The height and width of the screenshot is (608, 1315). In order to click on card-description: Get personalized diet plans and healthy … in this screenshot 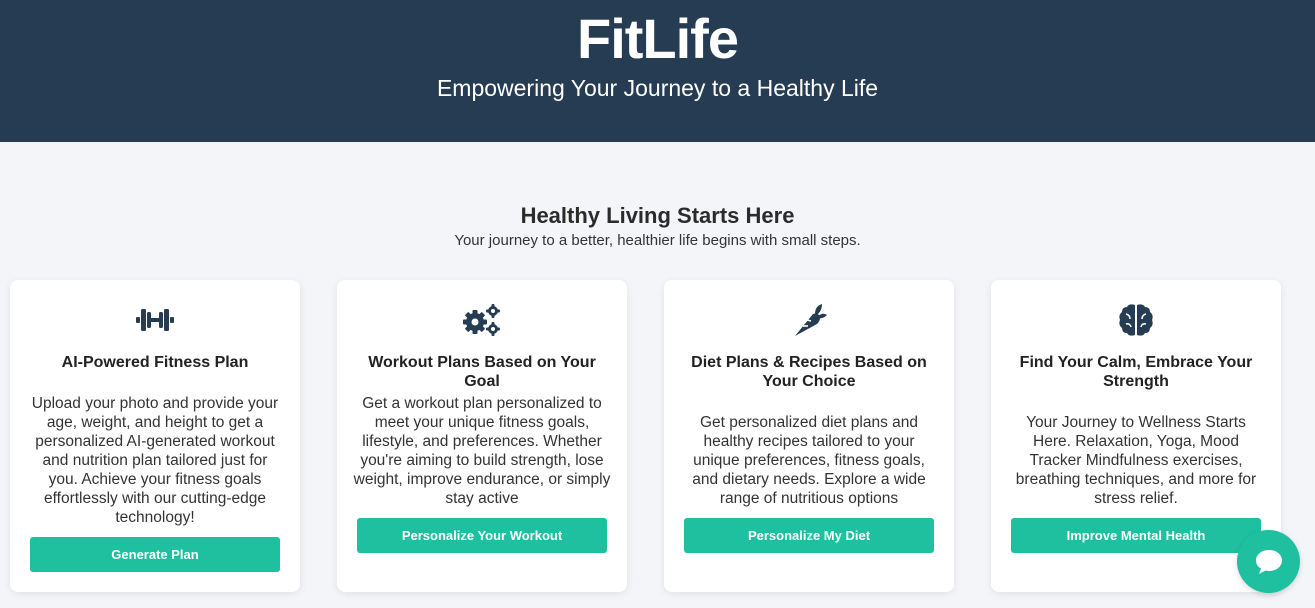, I will do `click(809, 460)`.